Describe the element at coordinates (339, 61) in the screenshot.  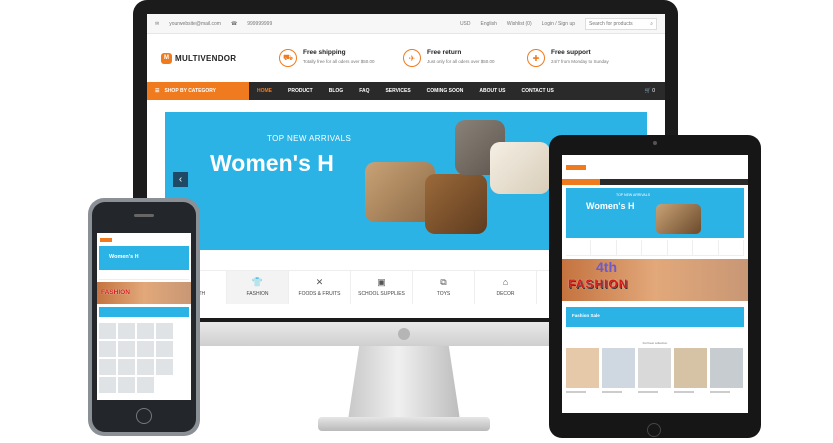
I see `feature-subtitle: Totally free for all oders over $50.00` at that location.